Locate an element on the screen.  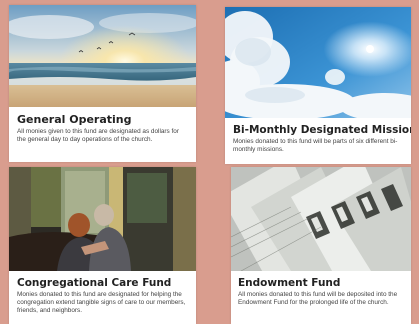
ocean-sunrise-image is located at coordinates (102, 56).